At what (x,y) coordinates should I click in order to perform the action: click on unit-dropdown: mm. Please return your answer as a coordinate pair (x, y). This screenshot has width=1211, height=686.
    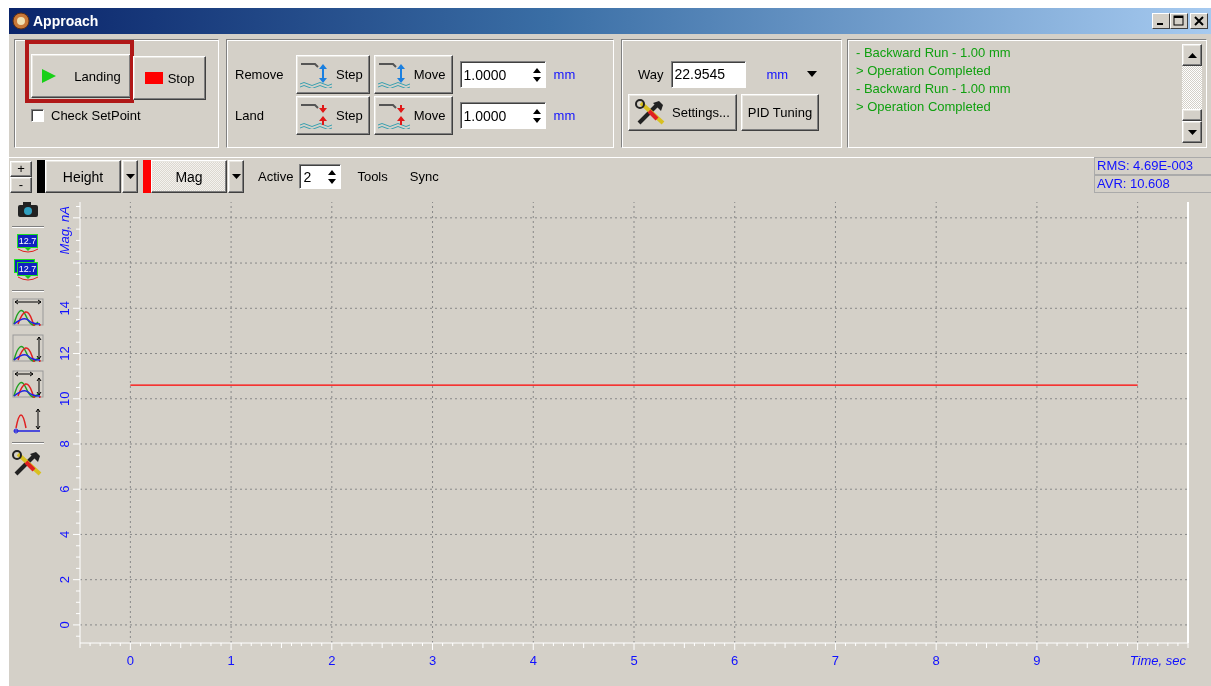
    Looking at the image, I should click on (777, 74).